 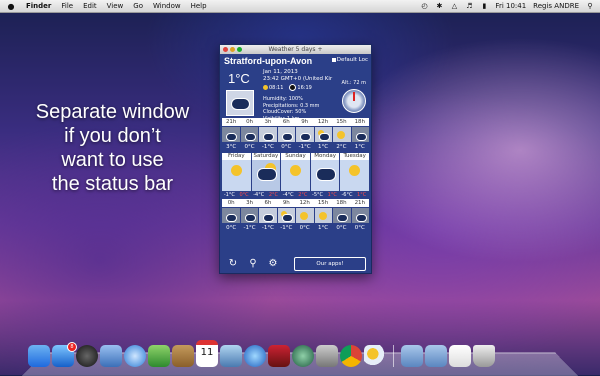 What do you see at coordinates (279, 356) in the screenshot?
I see `photo-booth-icon` at bounding box center [279, 356].